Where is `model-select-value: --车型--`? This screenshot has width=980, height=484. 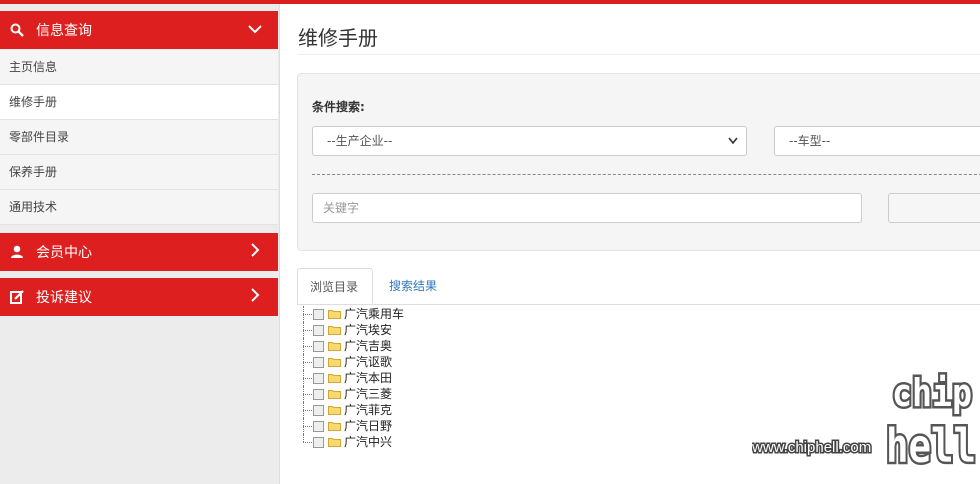
model-select-value: --车型-- is located at coordinates (810, 141).